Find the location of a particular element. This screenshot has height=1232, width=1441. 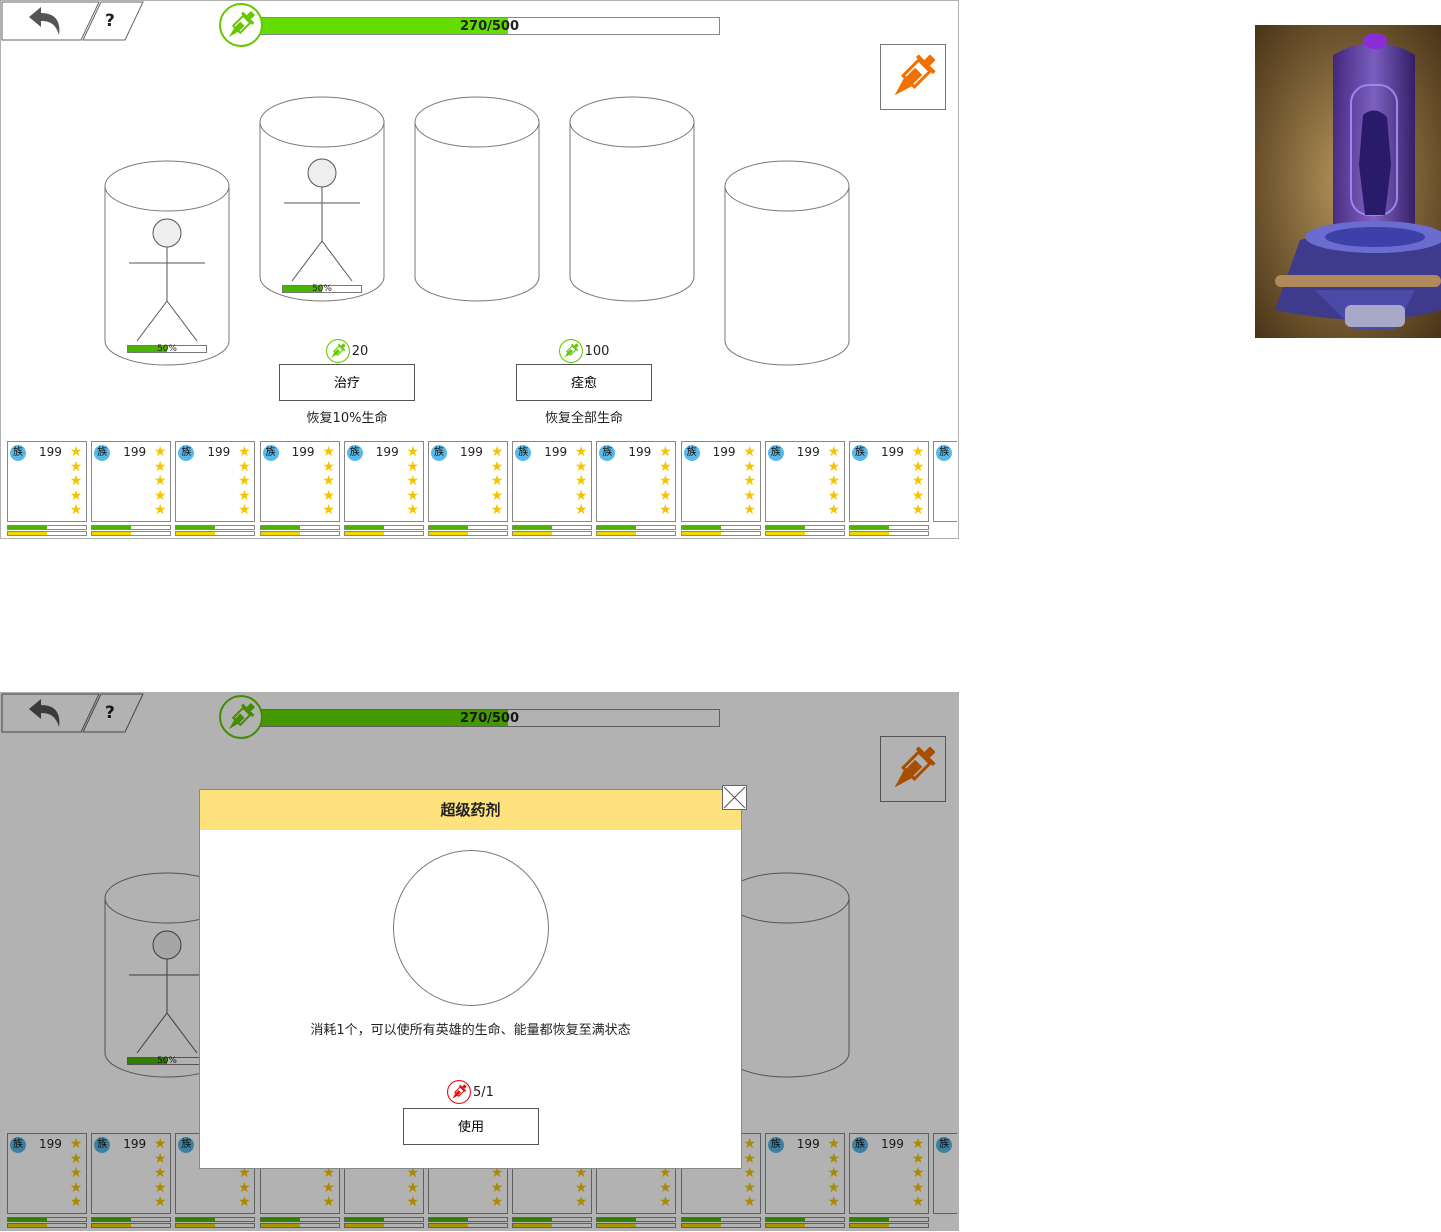

full-heal-action: 100 痊愈 恢复全部生命 is located at coordinates (584, 382).